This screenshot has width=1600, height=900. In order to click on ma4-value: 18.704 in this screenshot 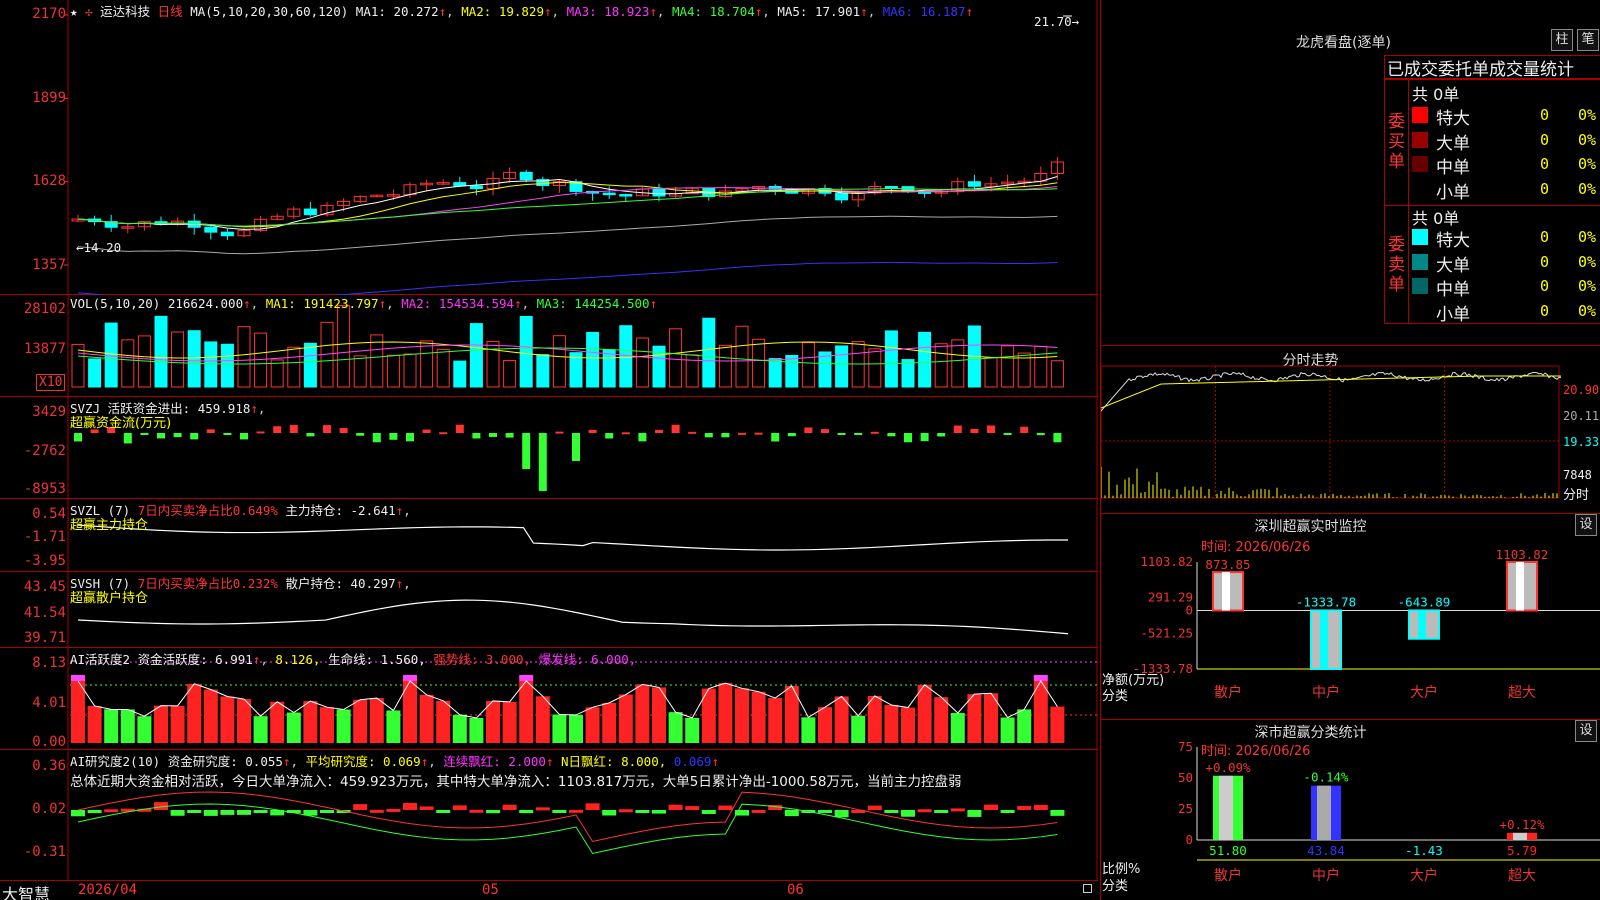, I will do `click(732, 11)`.